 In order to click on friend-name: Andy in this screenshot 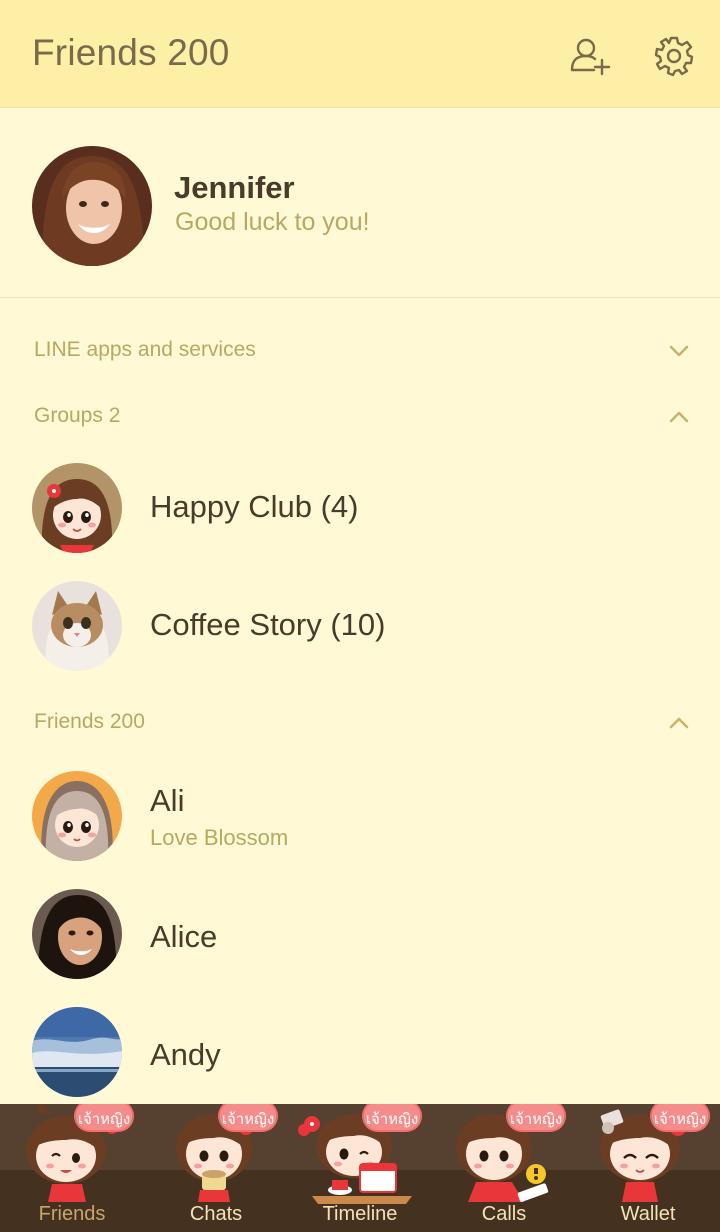, I will do `click(185, 1054)`.